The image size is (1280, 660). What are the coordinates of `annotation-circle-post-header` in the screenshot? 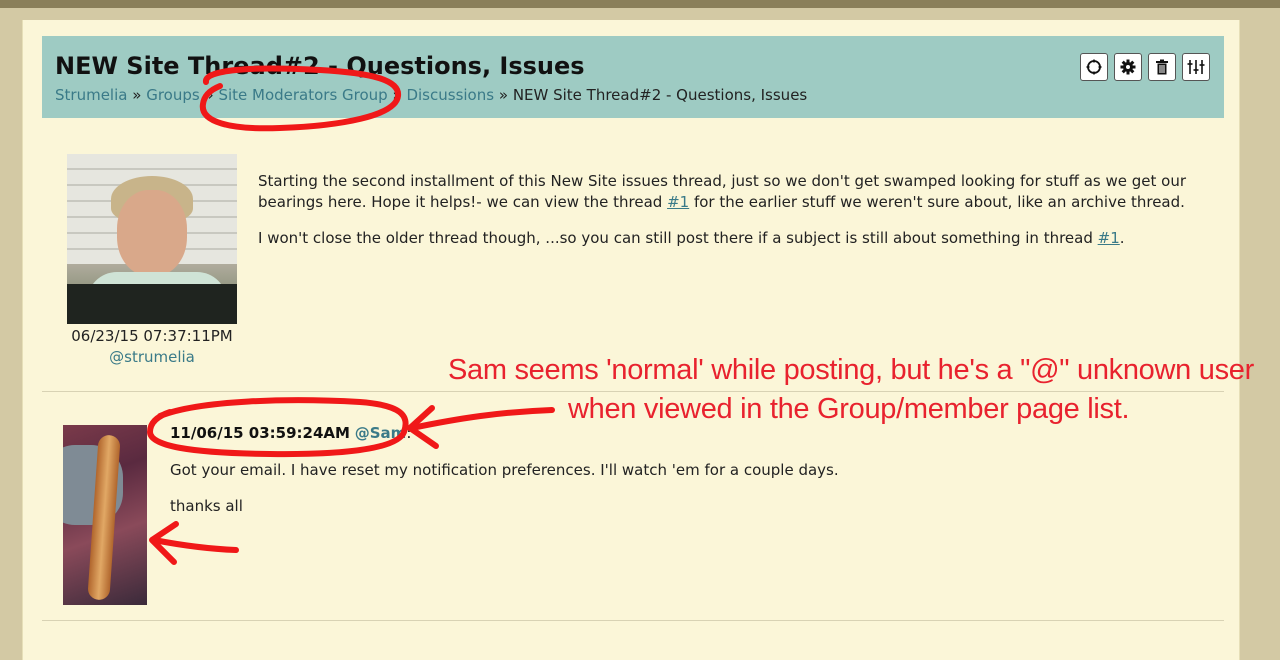 It's located at (278, 427).